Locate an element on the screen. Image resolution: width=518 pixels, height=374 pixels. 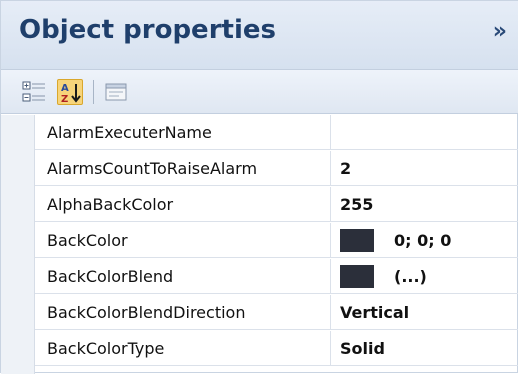
property-value-color: (...) is located at coordinates (425, 276).